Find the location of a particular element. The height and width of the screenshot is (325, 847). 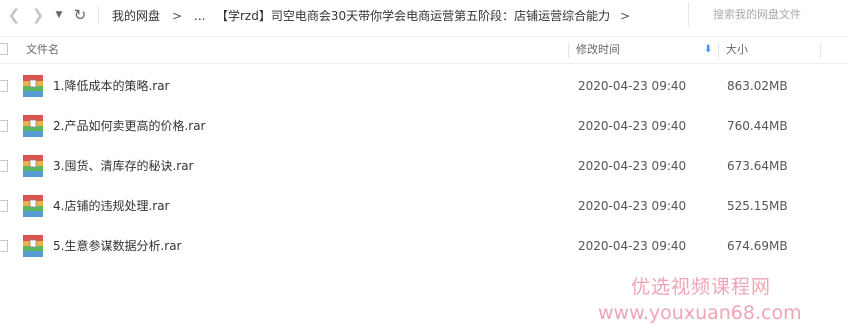

column-header: 文件名 修改时间 ⬇ 大小 is located at coordinates (423, 50).